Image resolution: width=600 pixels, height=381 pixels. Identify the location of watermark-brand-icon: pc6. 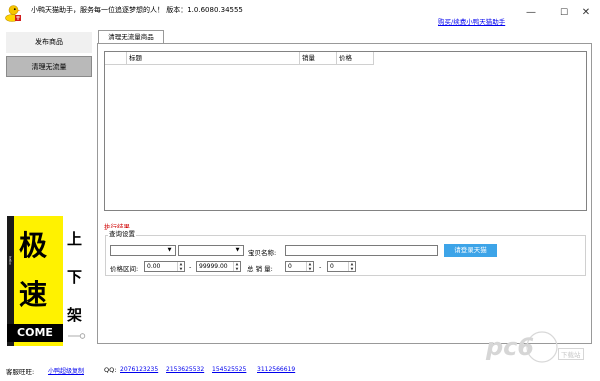
(521, 347).